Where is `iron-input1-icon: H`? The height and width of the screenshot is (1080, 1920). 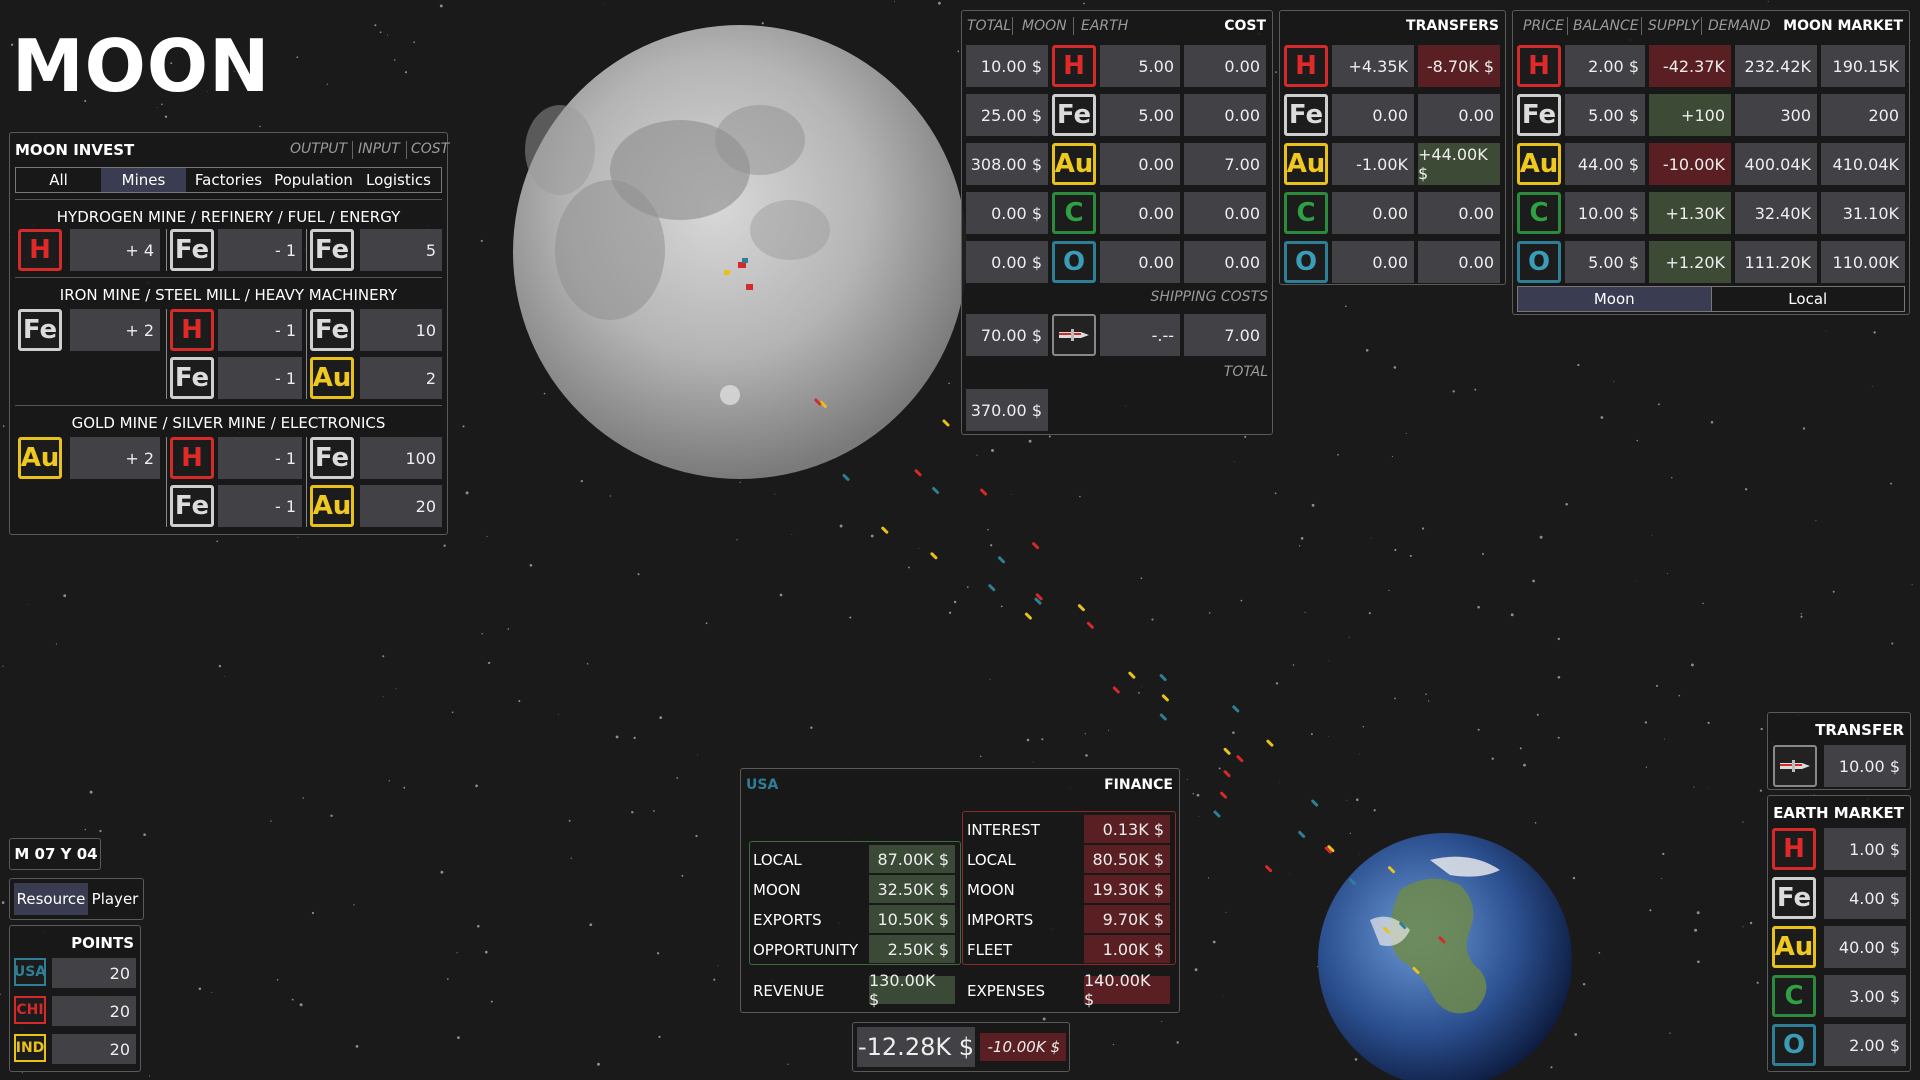 iron-input1-icon: H is located at coordinates (192, 330).